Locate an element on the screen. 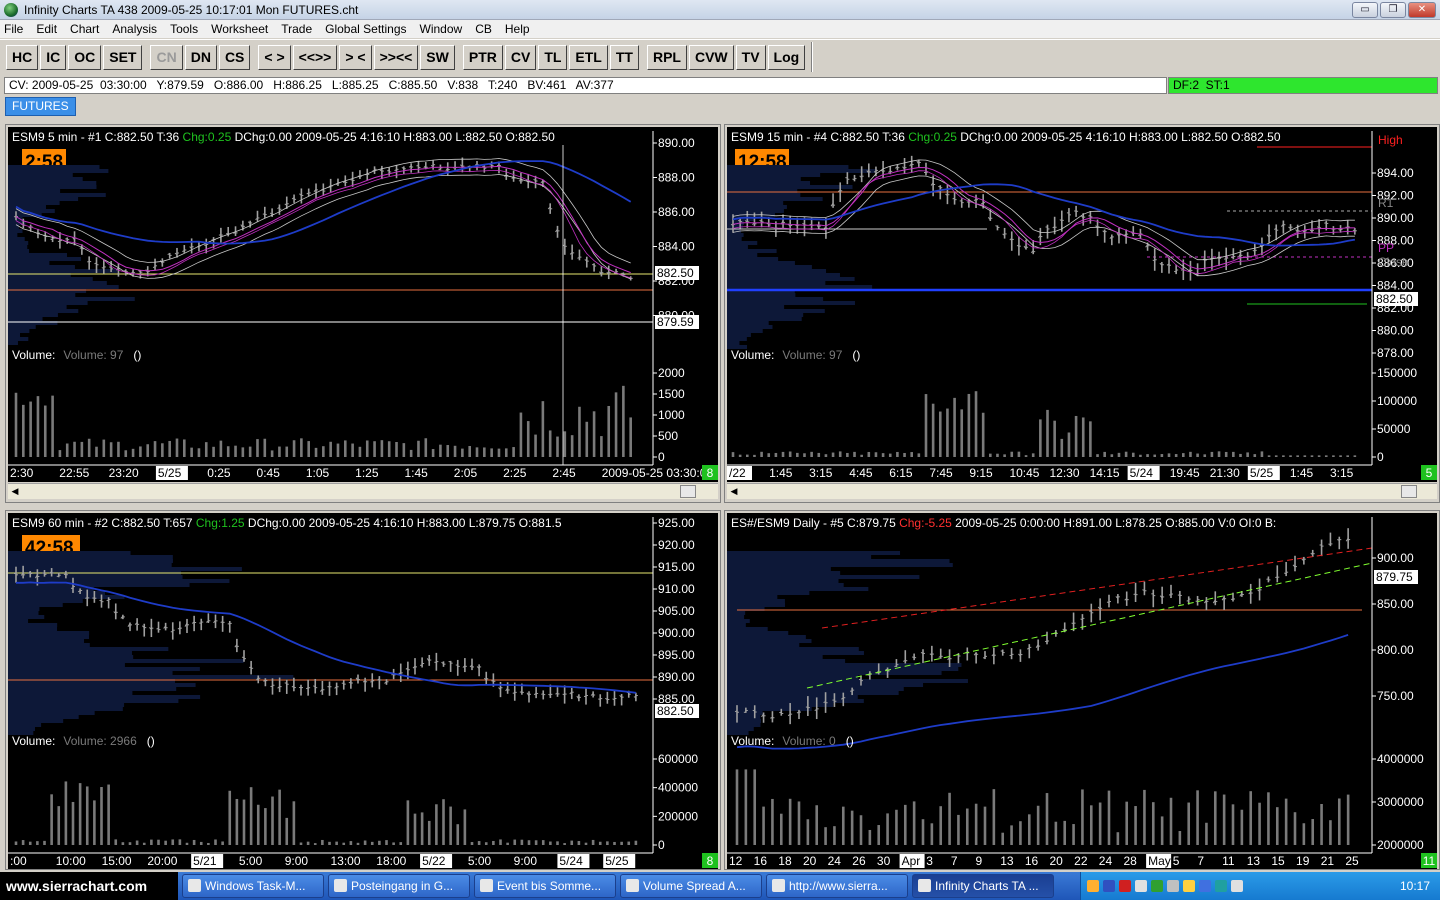 The image size is (1440, 900). minimize-button: ▭ is located at coordinates (1365, 10).